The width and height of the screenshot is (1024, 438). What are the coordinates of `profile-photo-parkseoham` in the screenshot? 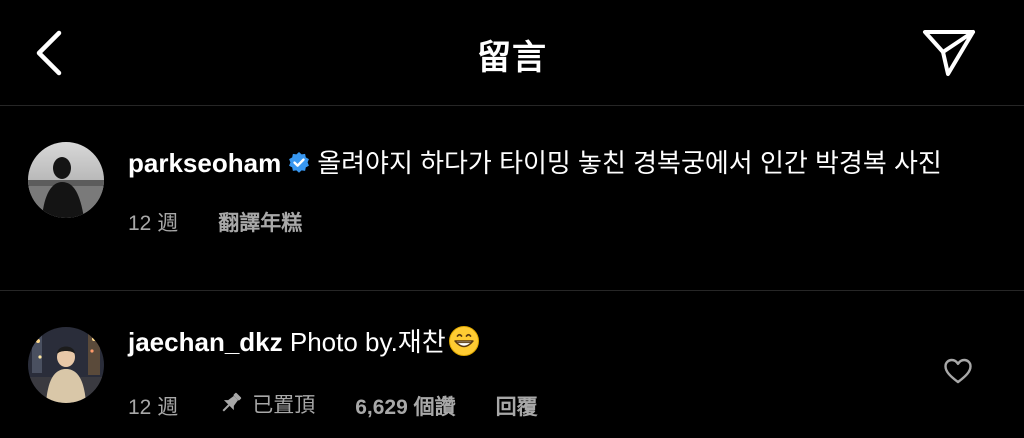 It's located at (66, 180).